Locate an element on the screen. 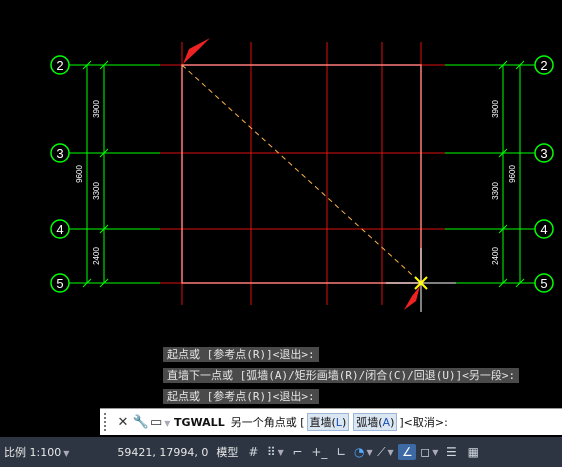 The height and width of the screenshot is (467, 562). axis-label-left-4: 4 is located at coordinates (59, 229).